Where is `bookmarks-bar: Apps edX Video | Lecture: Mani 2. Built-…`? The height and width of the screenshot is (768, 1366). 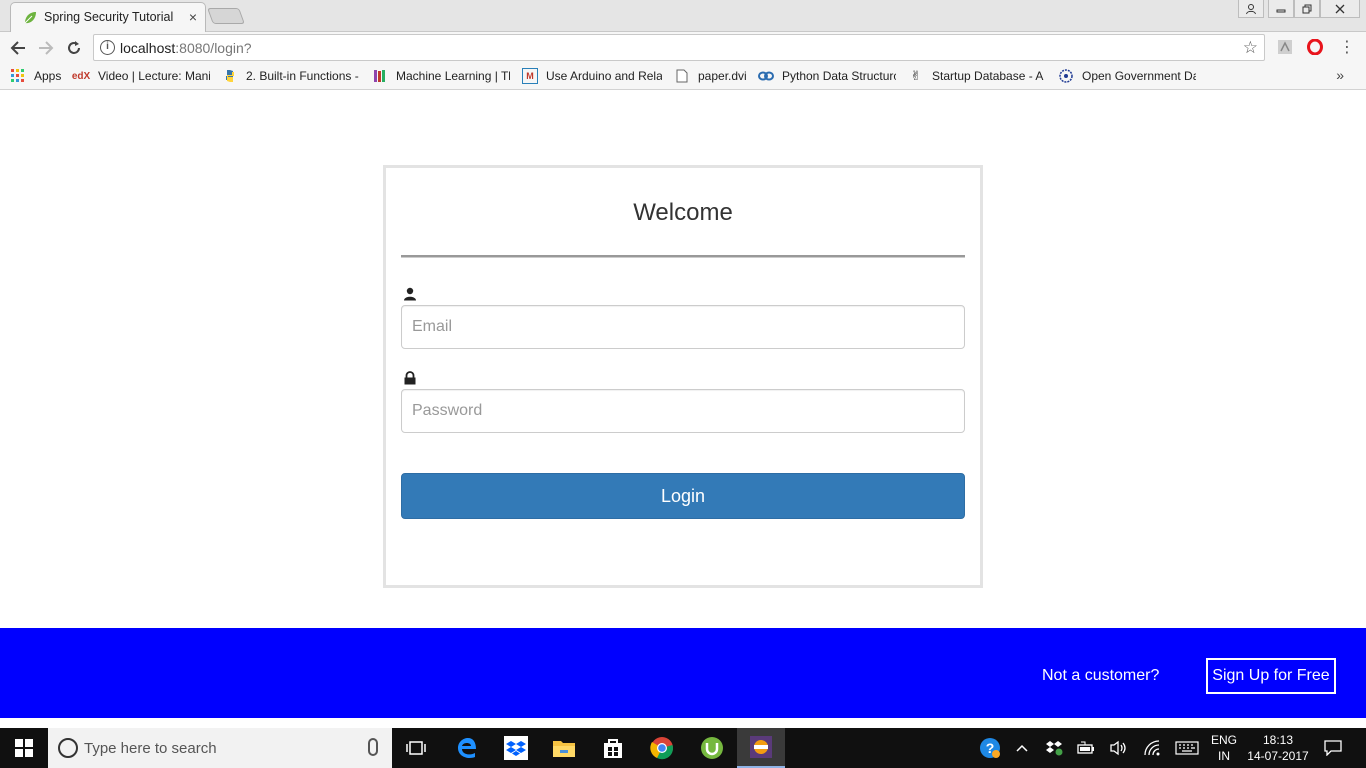 bookmarks-bar: Apps edX Video | Lecture: Mani 2. Built-… is located at coordinates (683, 76).